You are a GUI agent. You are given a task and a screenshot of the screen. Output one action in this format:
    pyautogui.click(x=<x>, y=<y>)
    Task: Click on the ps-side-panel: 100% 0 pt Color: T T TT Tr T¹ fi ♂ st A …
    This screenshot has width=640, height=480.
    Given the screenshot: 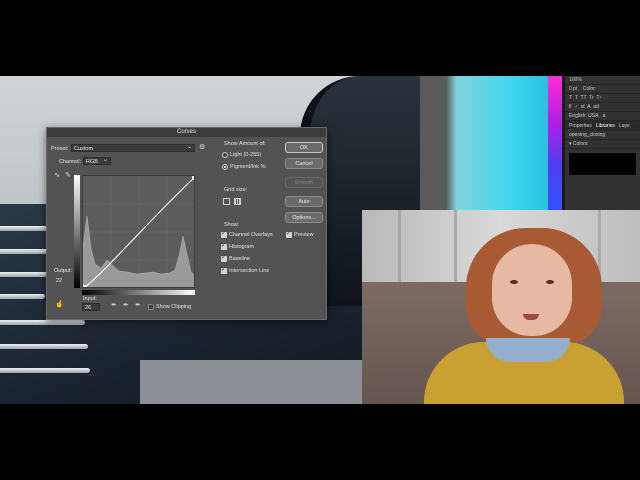 What is the action you would take?
    pyautogui.click(x=602, y=143)
    